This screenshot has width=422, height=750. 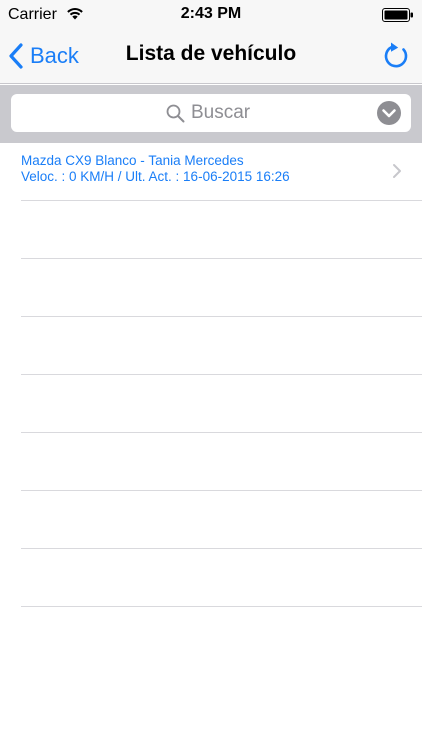 I want to click on battery-icon, so click(x=397, y=15).